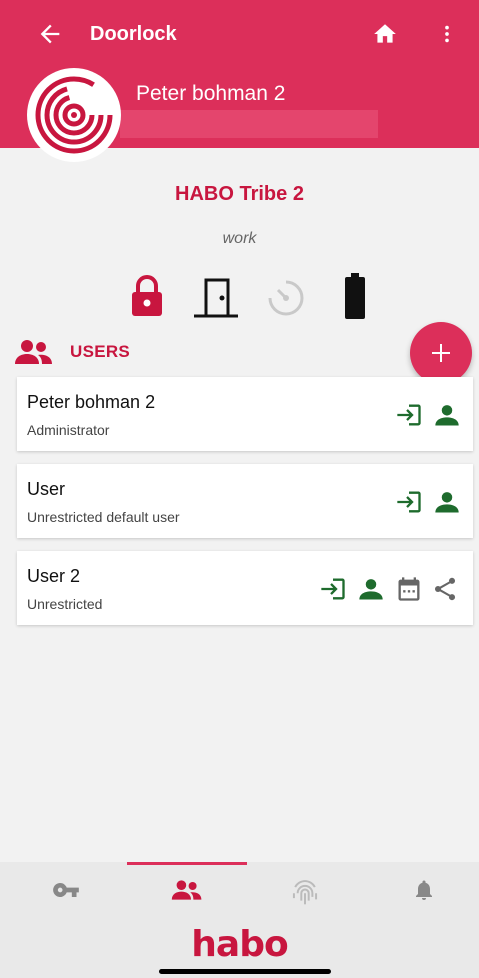 The image size is (479, 978). What do you see at coordinates (50, 34) in the screenshot?
I see `back-arrow-icon` at bounding box center [50, 34].